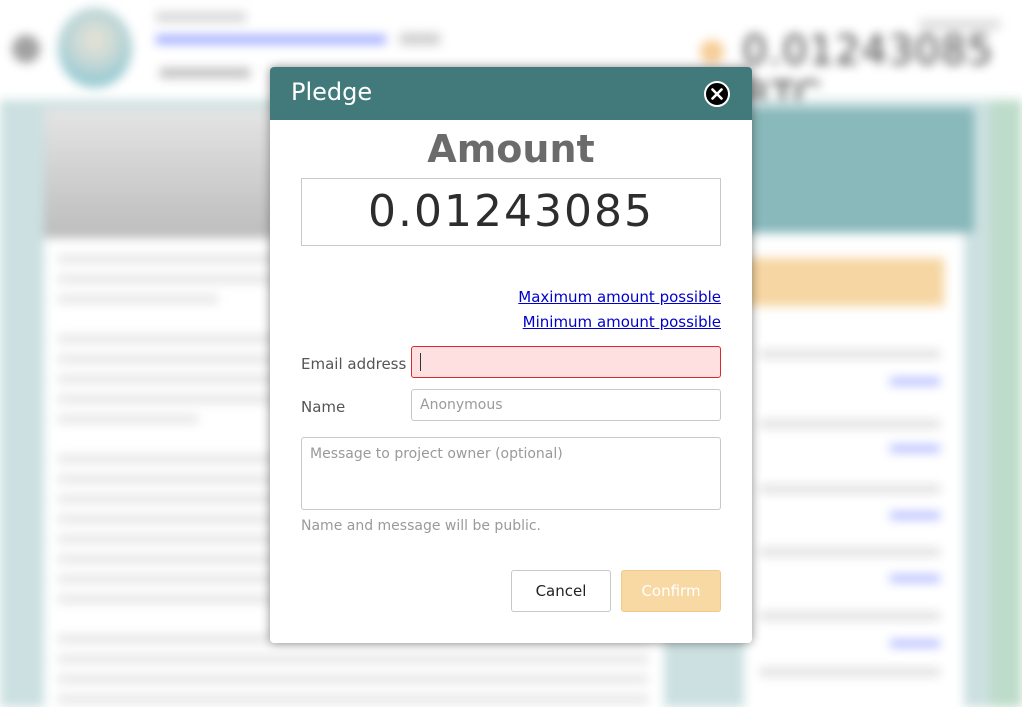  What do you see at coordinates (323, 407) in the screenshot?
I see `name-label: Name` at bounding box center [323, 407].